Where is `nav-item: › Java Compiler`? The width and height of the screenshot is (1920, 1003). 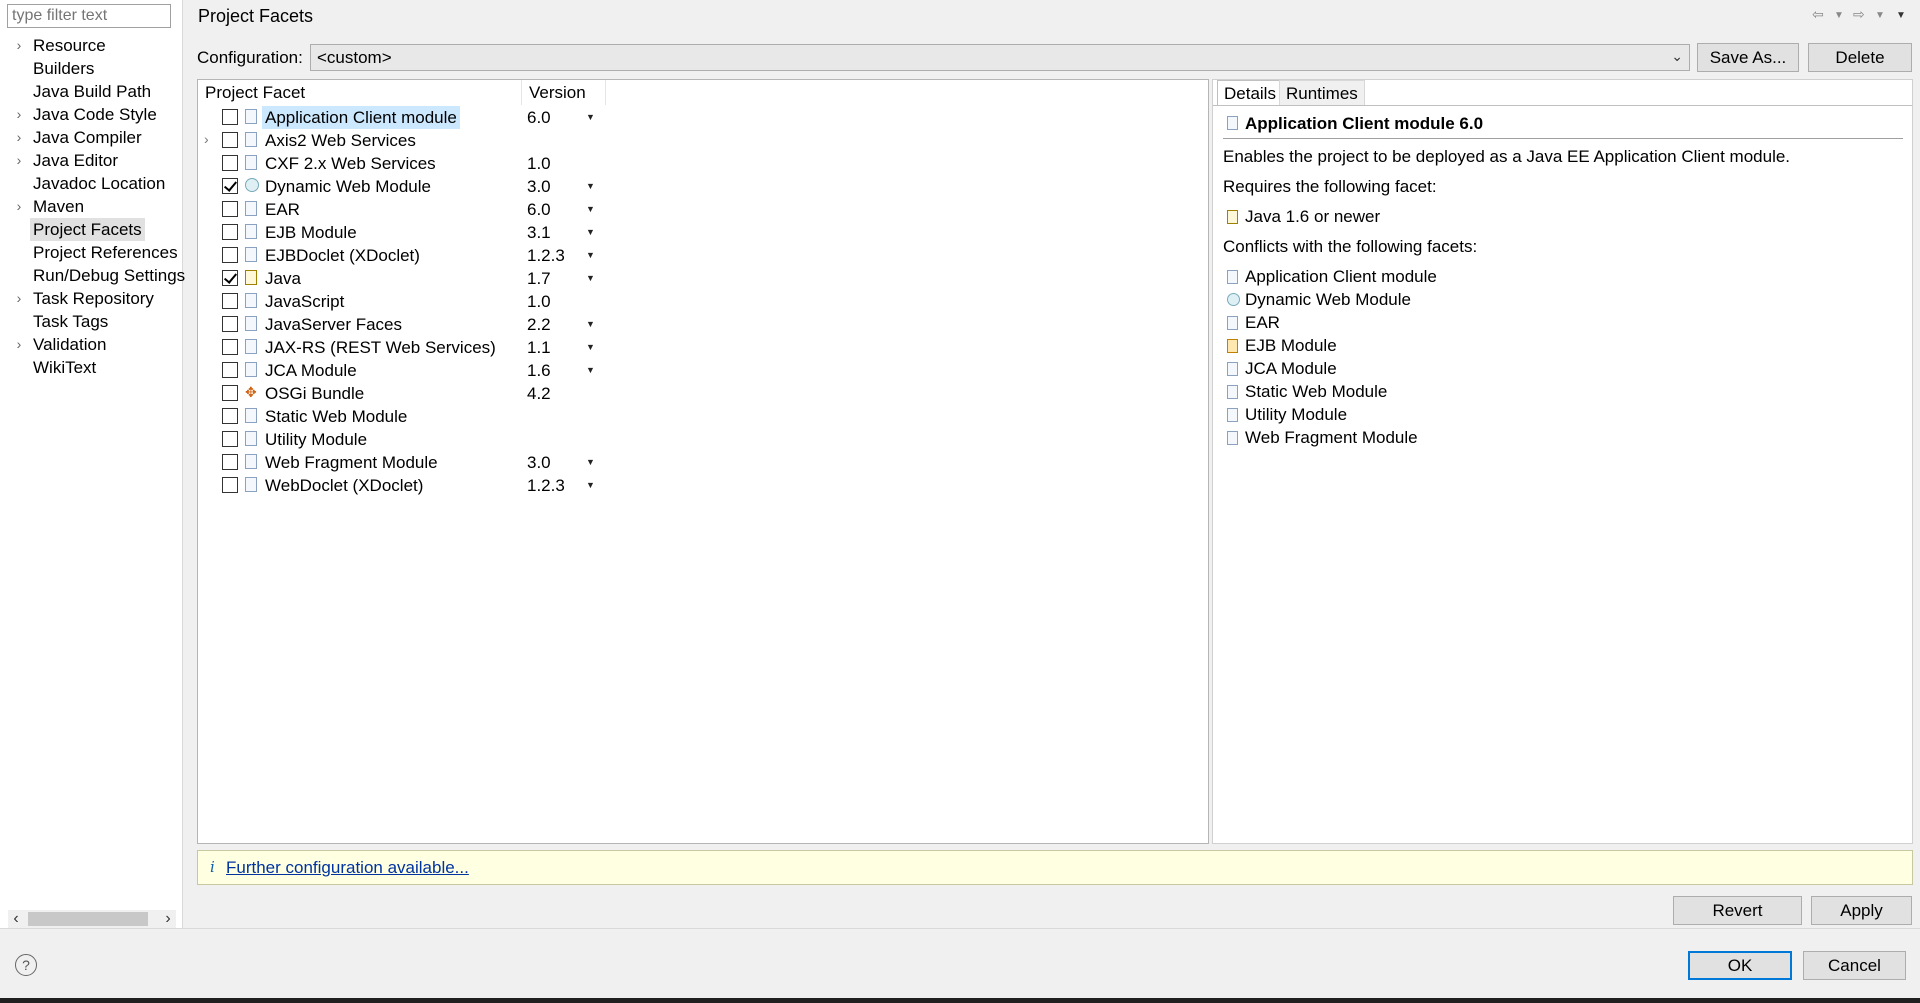
nav-item: › Java Compiler is located at coordinates (91, 137).